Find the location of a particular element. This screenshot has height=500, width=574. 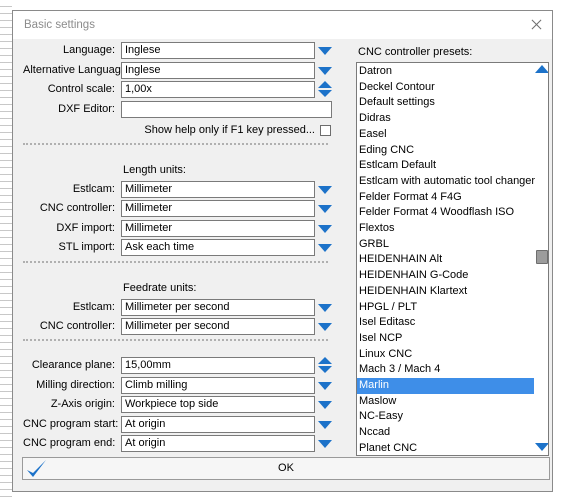

clearance-plane-label: Clearance plane: is located at coordinates (73, 365).